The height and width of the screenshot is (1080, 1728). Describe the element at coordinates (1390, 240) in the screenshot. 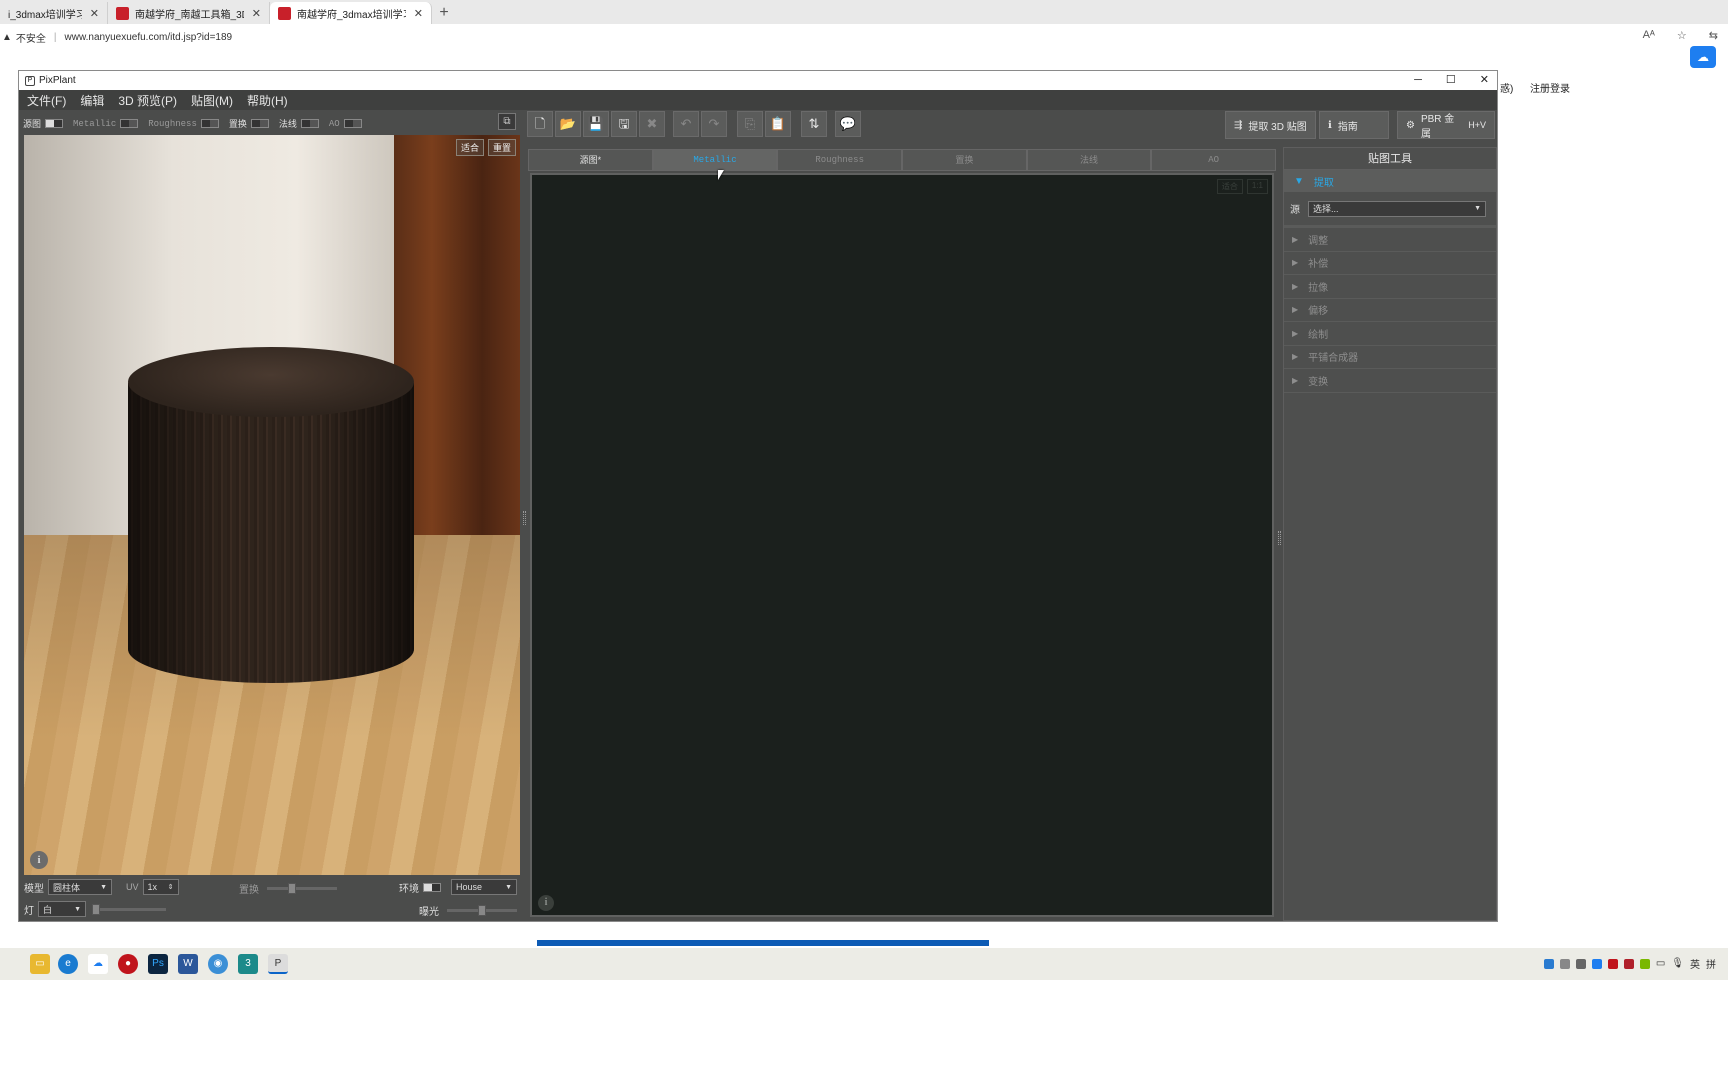

I see `section-adjust: ▶ 调整` at that location.